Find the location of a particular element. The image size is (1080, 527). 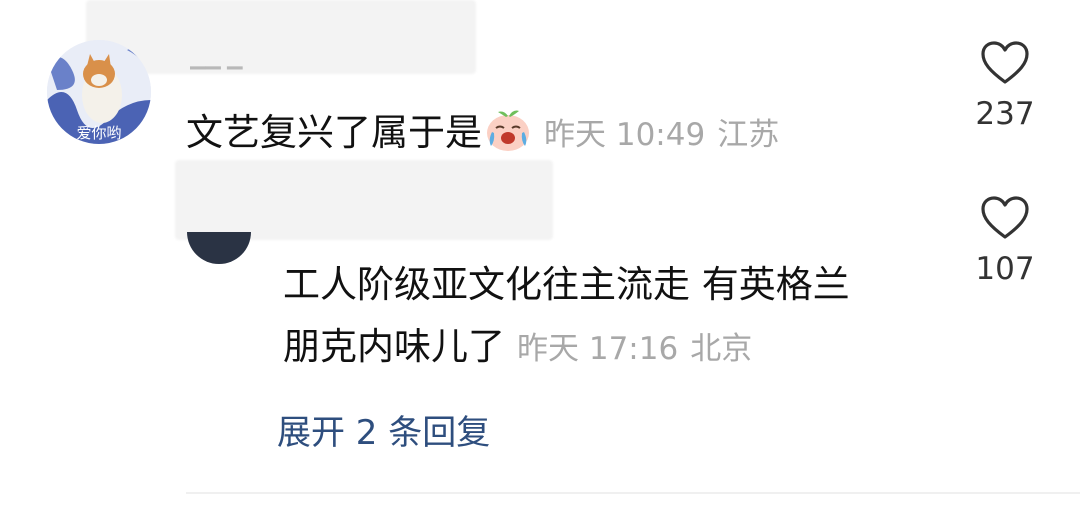

comment-text: 文艺复兴了属于是 昨天 10:49 江苏 is located at coordinates (482, 130).